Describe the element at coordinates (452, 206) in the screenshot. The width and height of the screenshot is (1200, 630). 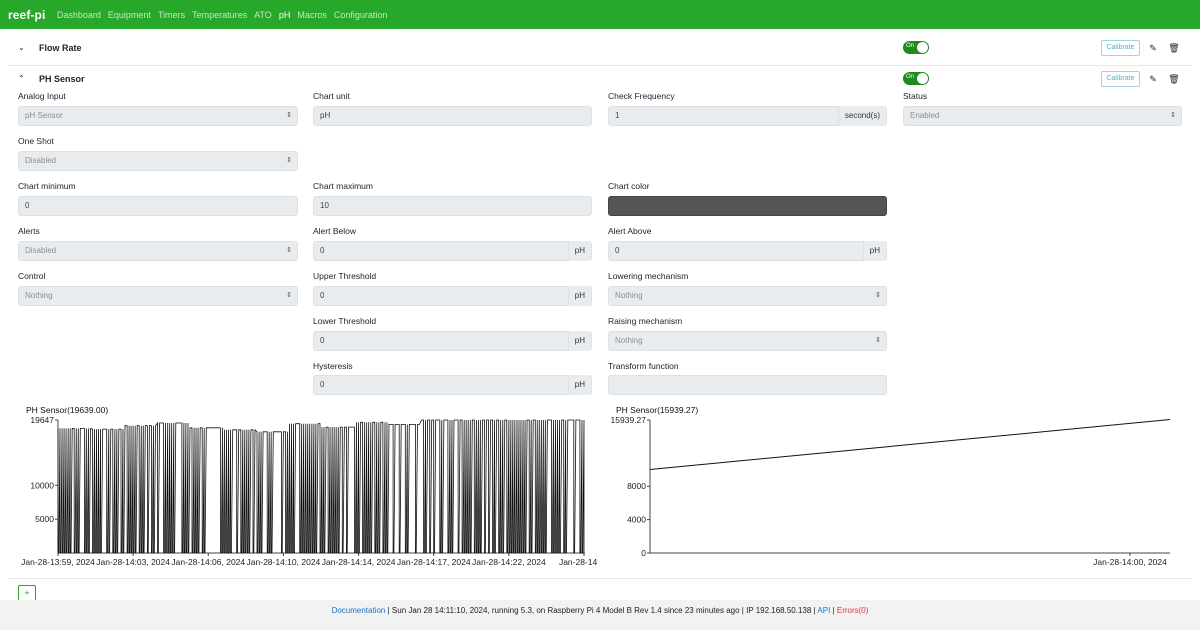
I see `chart-maximum-input: 10` at that location.